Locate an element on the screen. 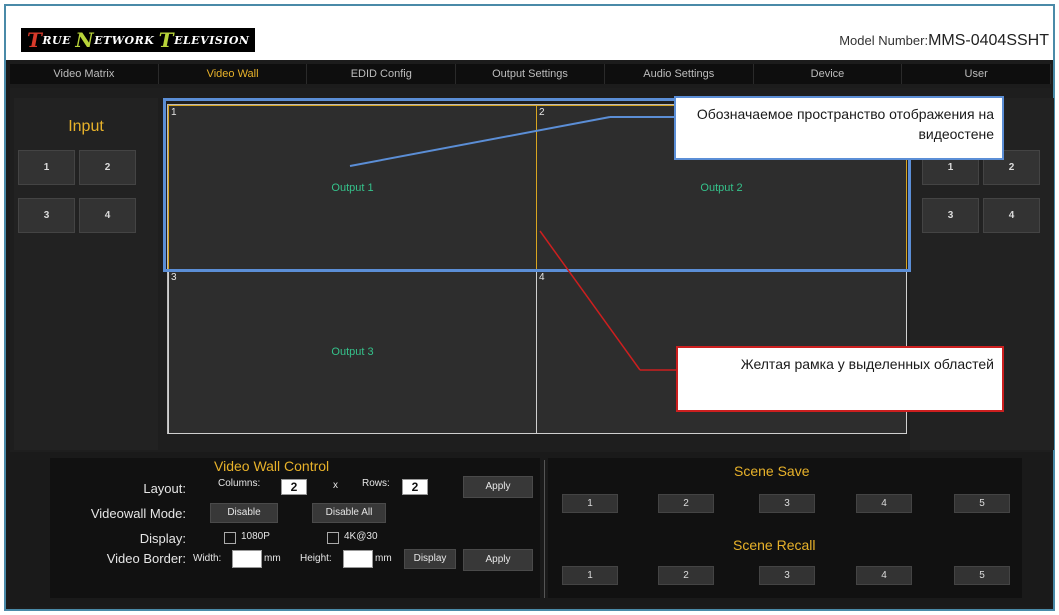 The height and width of the screenshot is (615, 1059). rows-input: 2 is located at coordinates (415, 487).